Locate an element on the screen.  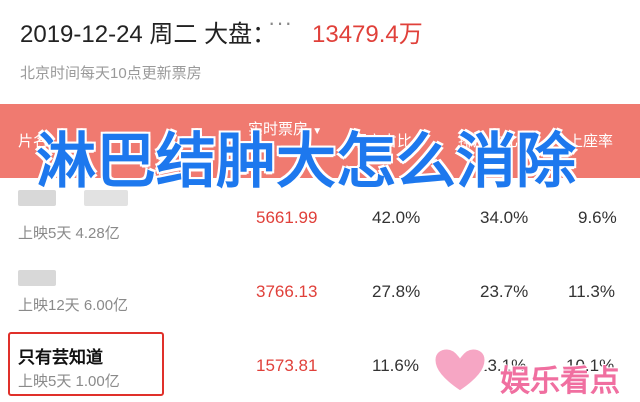
overlay-title: 淋巴结肿大怎么消除 is located at coordinates (306, 161).